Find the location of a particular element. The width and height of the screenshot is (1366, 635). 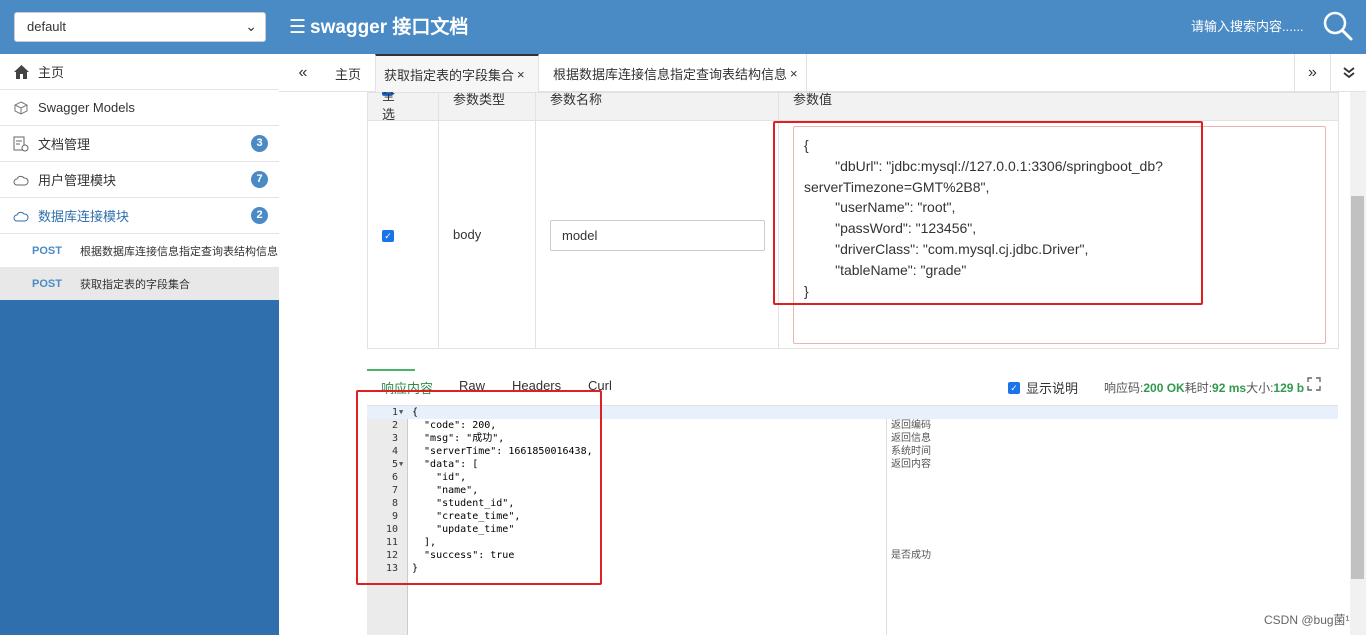

field-description: 返回内容 is located at coordinates (911, 464).